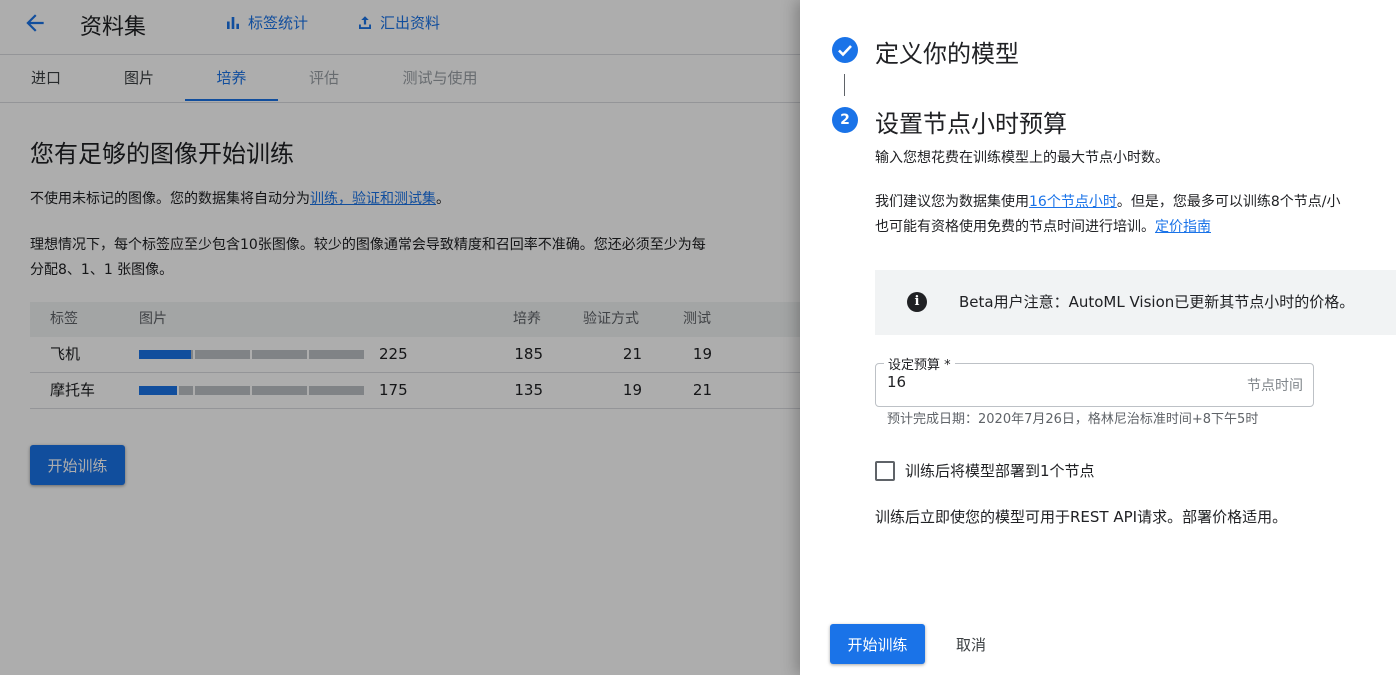 This screenshot has height=675, width=1396. What do you see at coordinates (845, 120) in the screenshot?
I see `step2-number-badge: 2` at bounding box center [845, 120].